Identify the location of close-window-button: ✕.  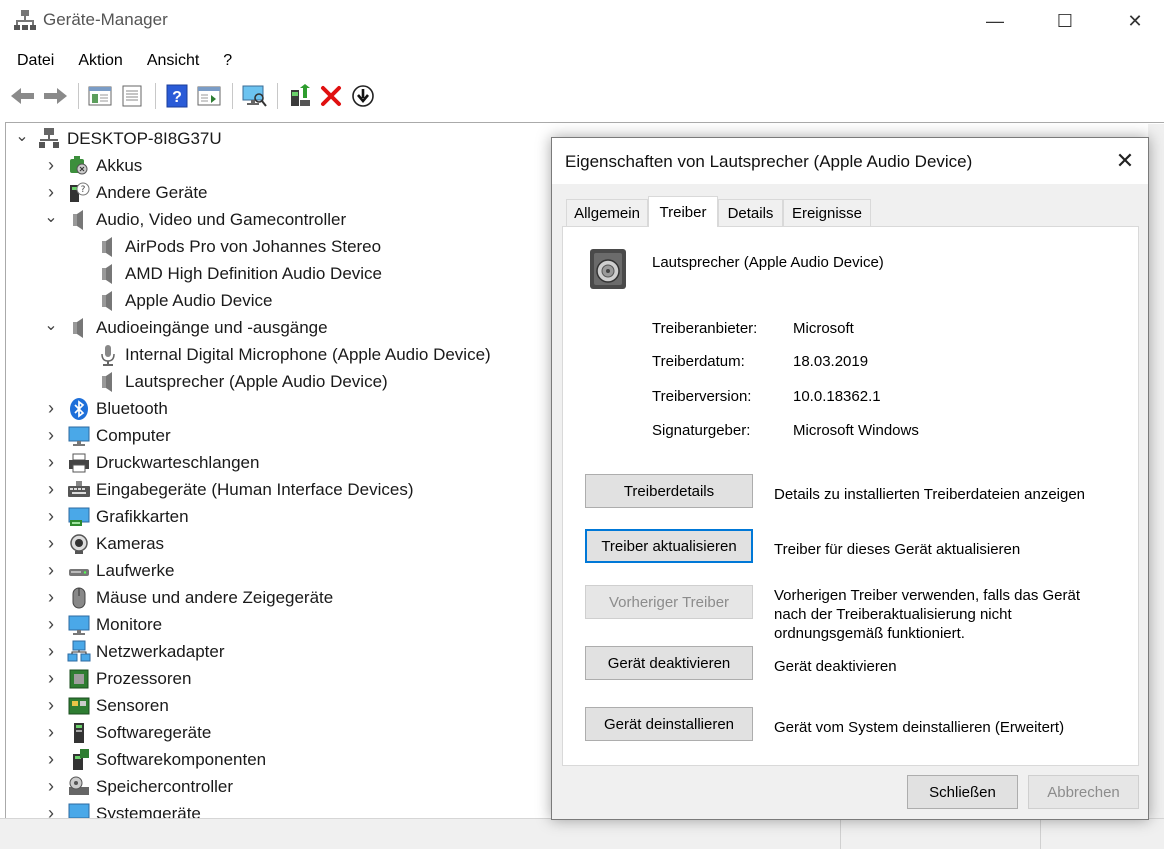
(1132, 21).